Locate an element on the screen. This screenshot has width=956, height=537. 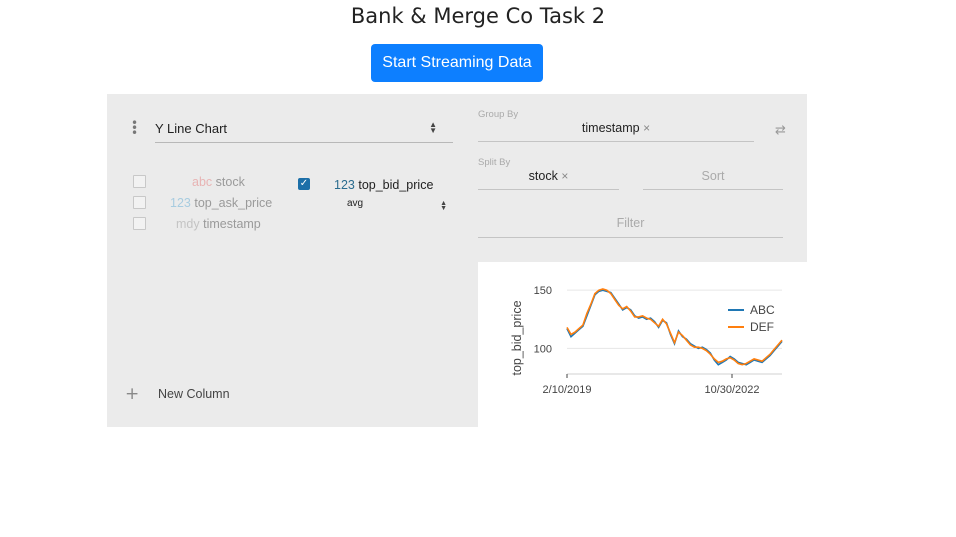
sort-field: Sort is located at coordinates (713, 179).